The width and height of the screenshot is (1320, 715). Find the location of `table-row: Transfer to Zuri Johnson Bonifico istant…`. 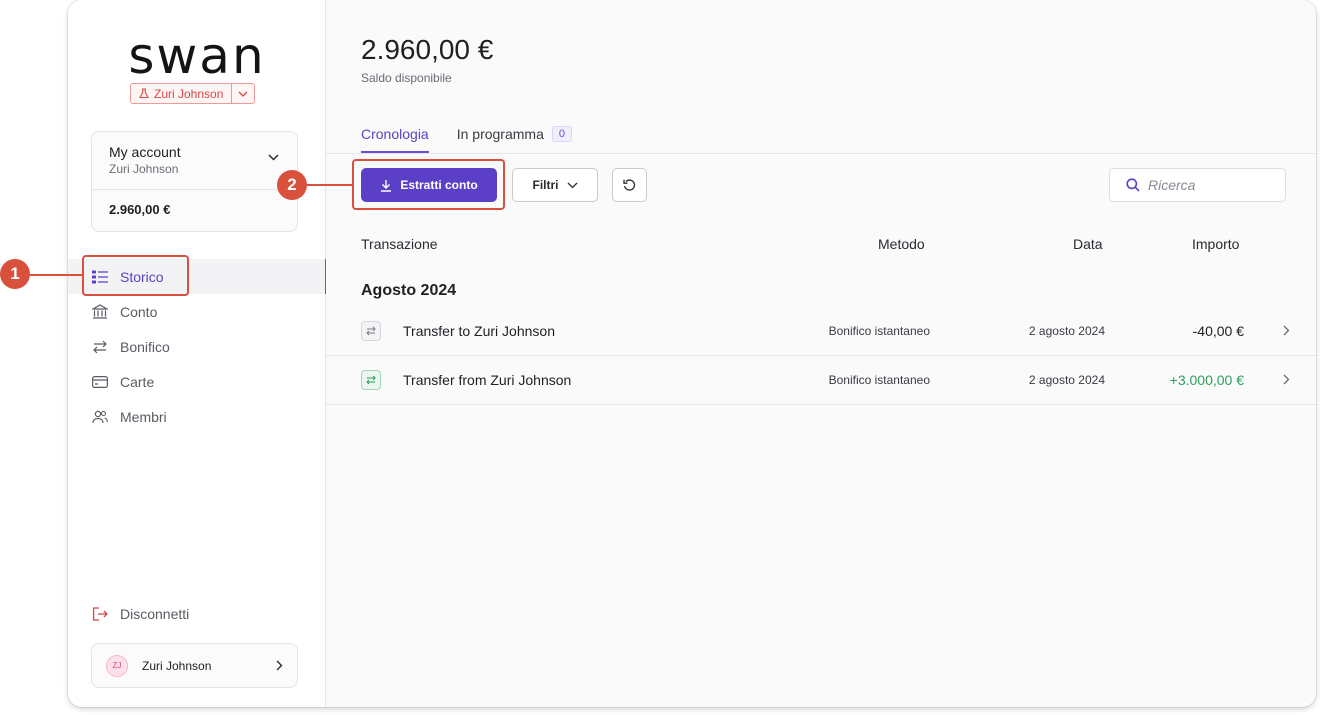

table-row: Transfer to Zuri Johnson Bonifico istant… is located at coordinates (821, 331).